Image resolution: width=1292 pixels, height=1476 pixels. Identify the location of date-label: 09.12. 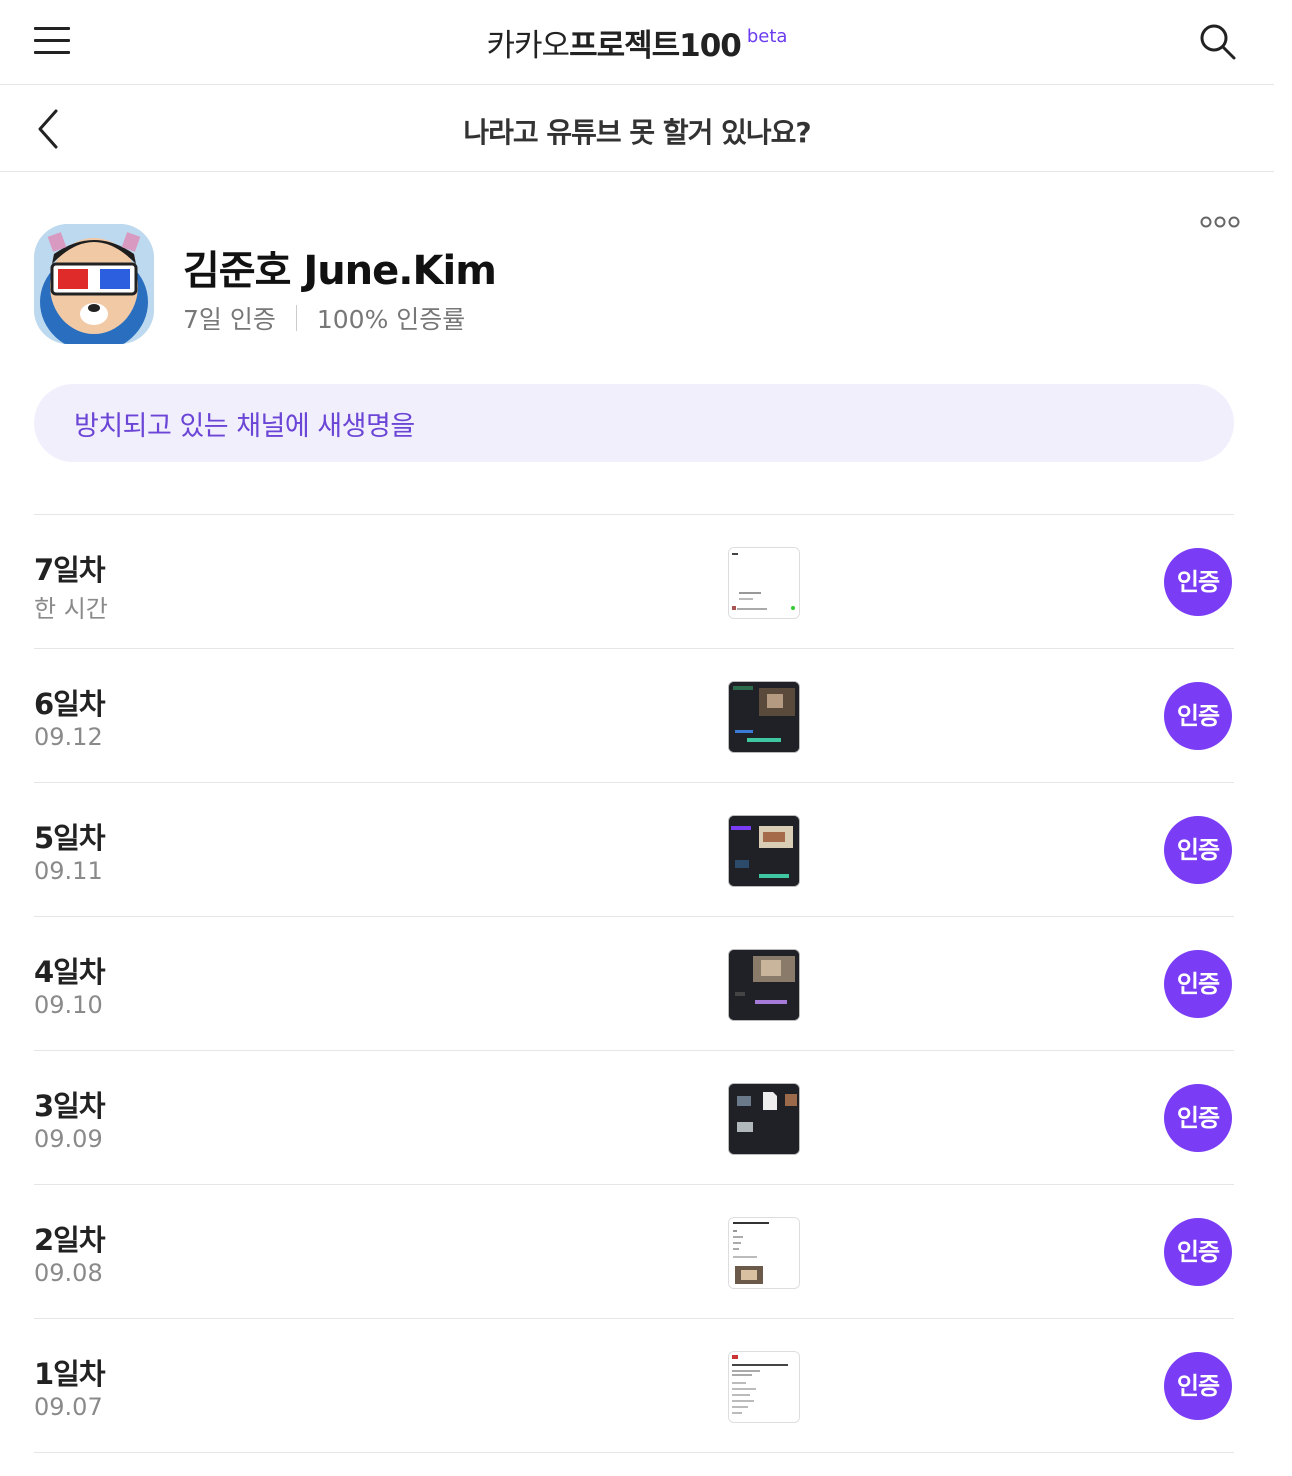
(68, 737).